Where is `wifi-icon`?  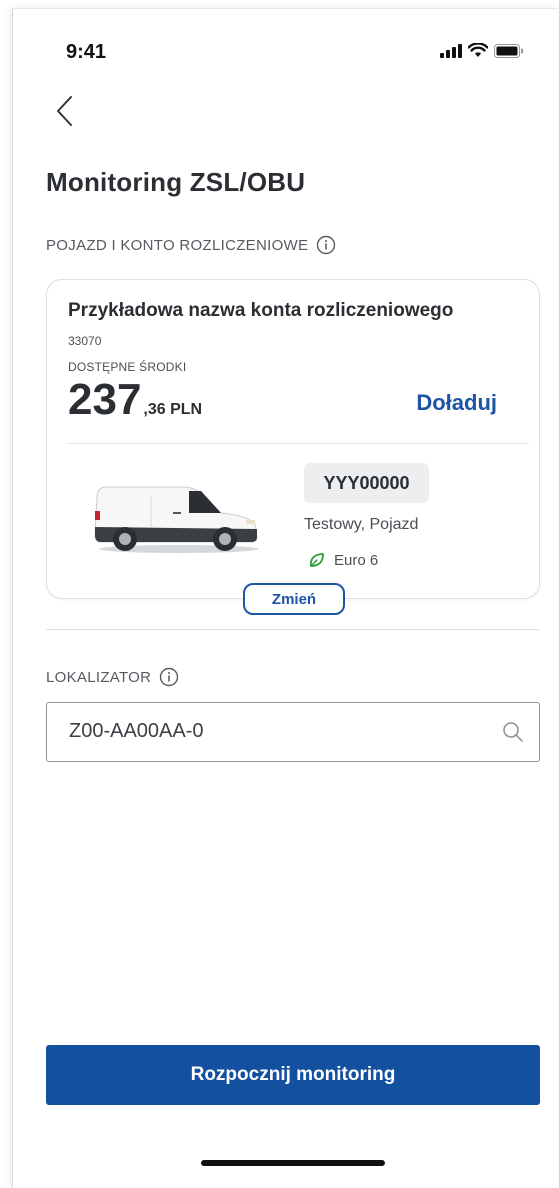 wifi-icon is located at coordinates (478, 50).